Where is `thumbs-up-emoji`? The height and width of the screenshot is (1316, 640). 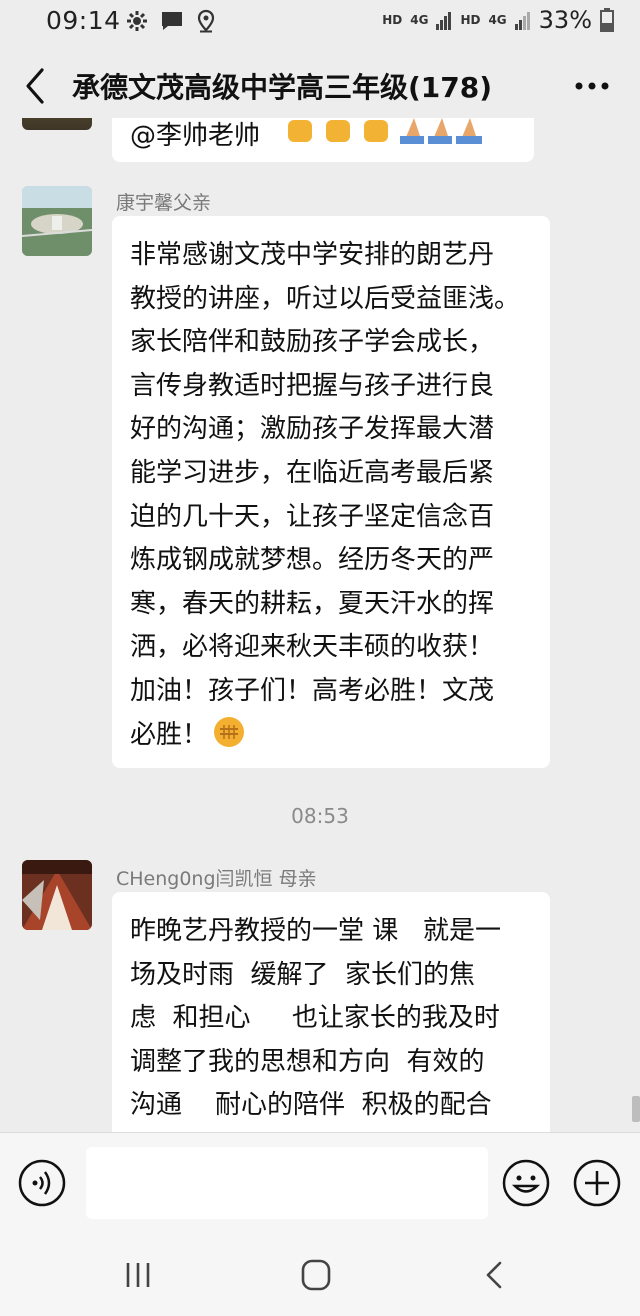
thumbs-up-emoji is located at coordinates (397, 138).